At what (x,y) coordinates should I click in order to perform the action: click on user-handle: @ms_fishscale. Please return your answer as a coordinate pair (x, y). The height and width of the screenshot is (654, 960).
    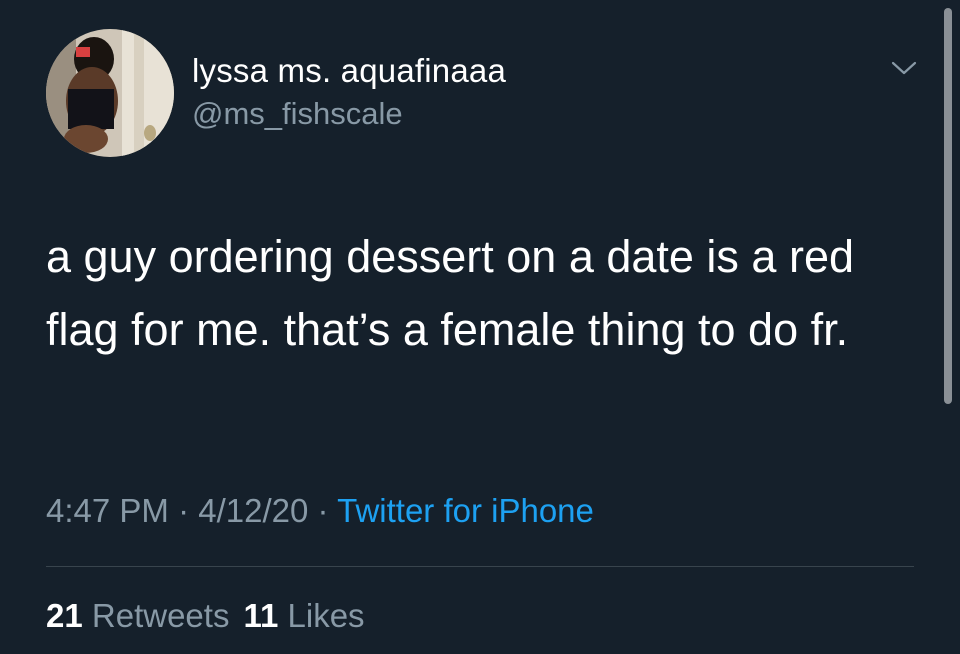
    Looking at the image, I should click on (297, 114).